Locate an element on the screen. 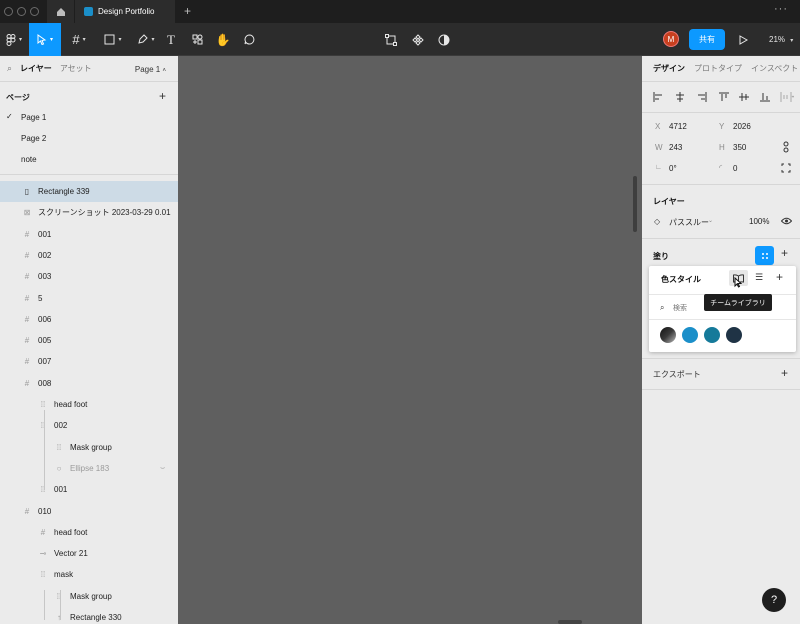 This screenshot has height=624, width=800. main-menu-button: ▾ is located at coordinates (14, 39).